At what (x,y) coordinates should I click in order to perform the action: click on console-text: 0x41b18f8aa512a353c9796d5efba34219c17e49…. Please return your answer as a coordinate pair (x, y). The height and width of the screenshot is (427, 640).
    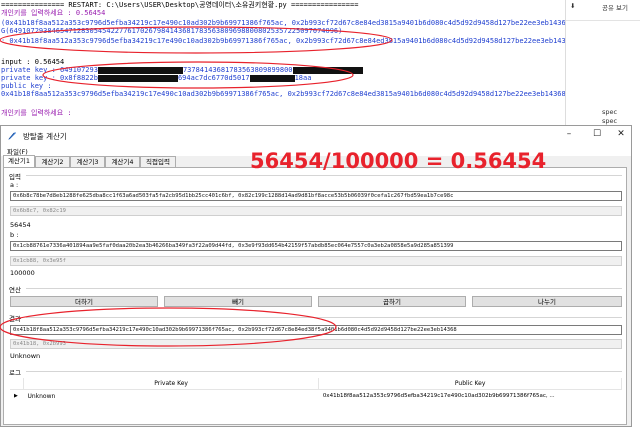
    Looking at the image, I should click on (283, 94).